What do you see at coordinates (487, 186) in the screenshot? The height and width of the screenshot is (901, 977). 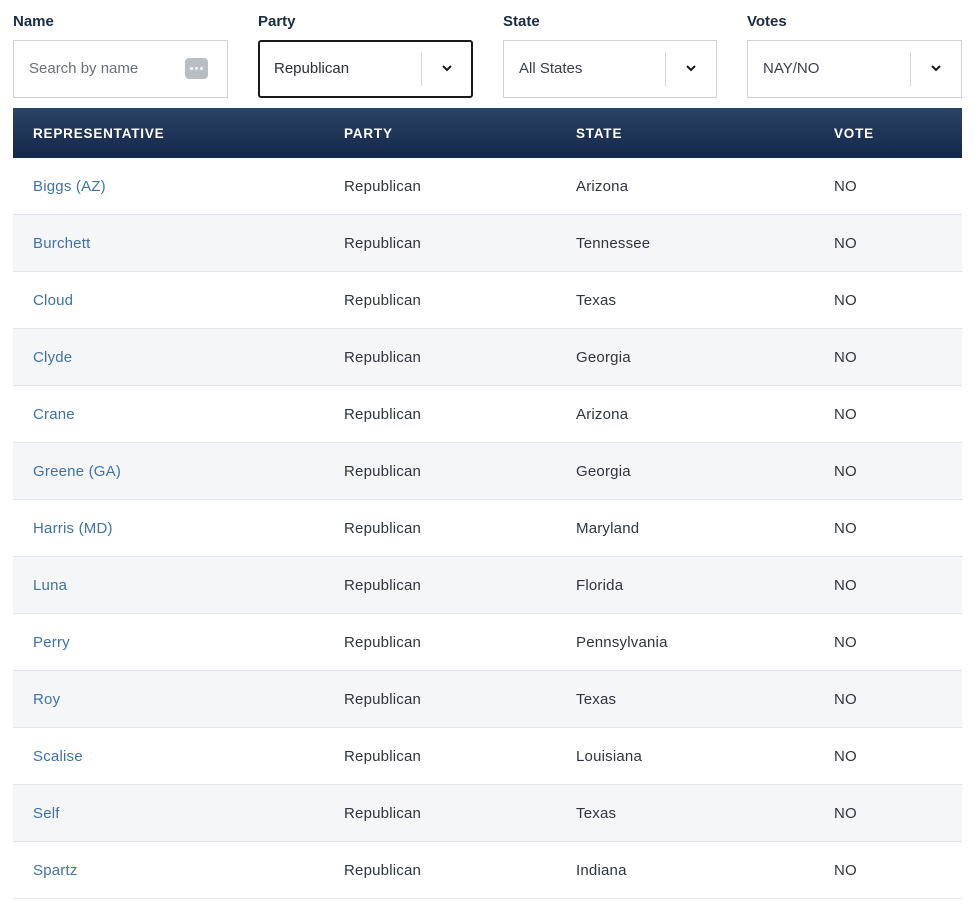 I see `table-row: Biggs (AZ) Republican Arizona NO` at bounding box center [487, 186].